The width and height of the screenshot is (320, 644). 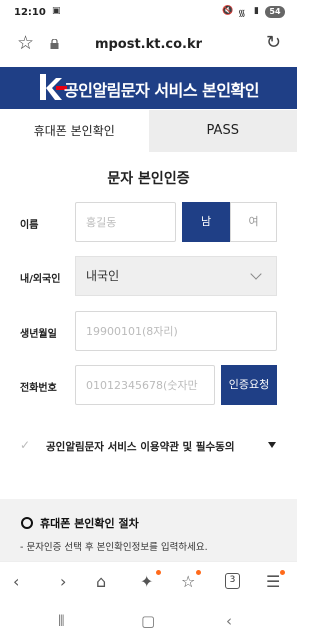 I want to click on status-time: 12:10, so click(x=30, y=12).